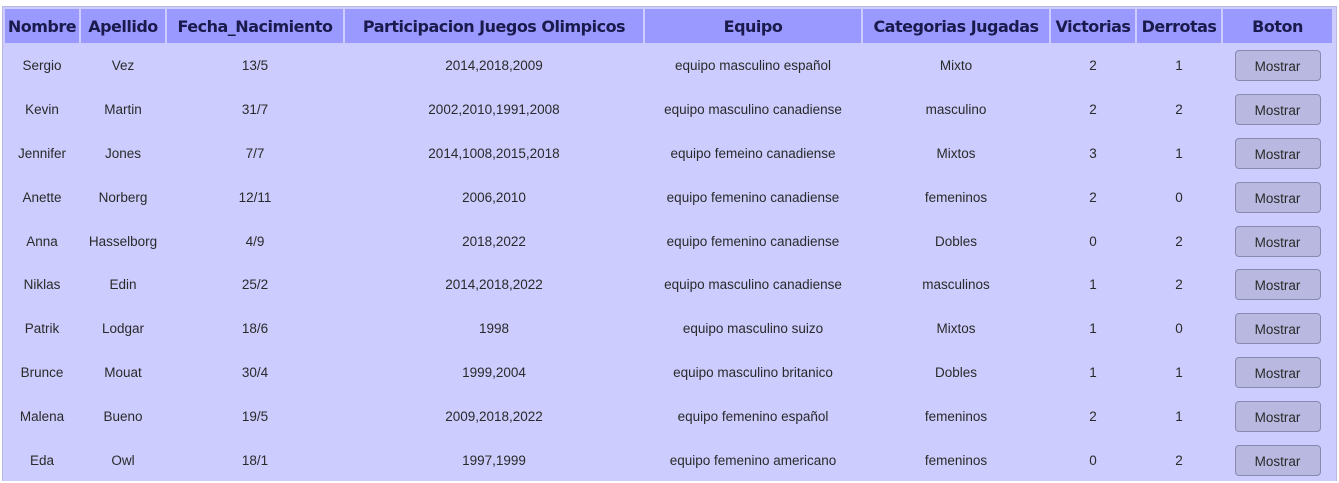 This screenshot has height=483, width=1339. Describe the element at coordinates (1179, 26) in the screenshot. I see `header-derrotas: Derrotas` at that location.